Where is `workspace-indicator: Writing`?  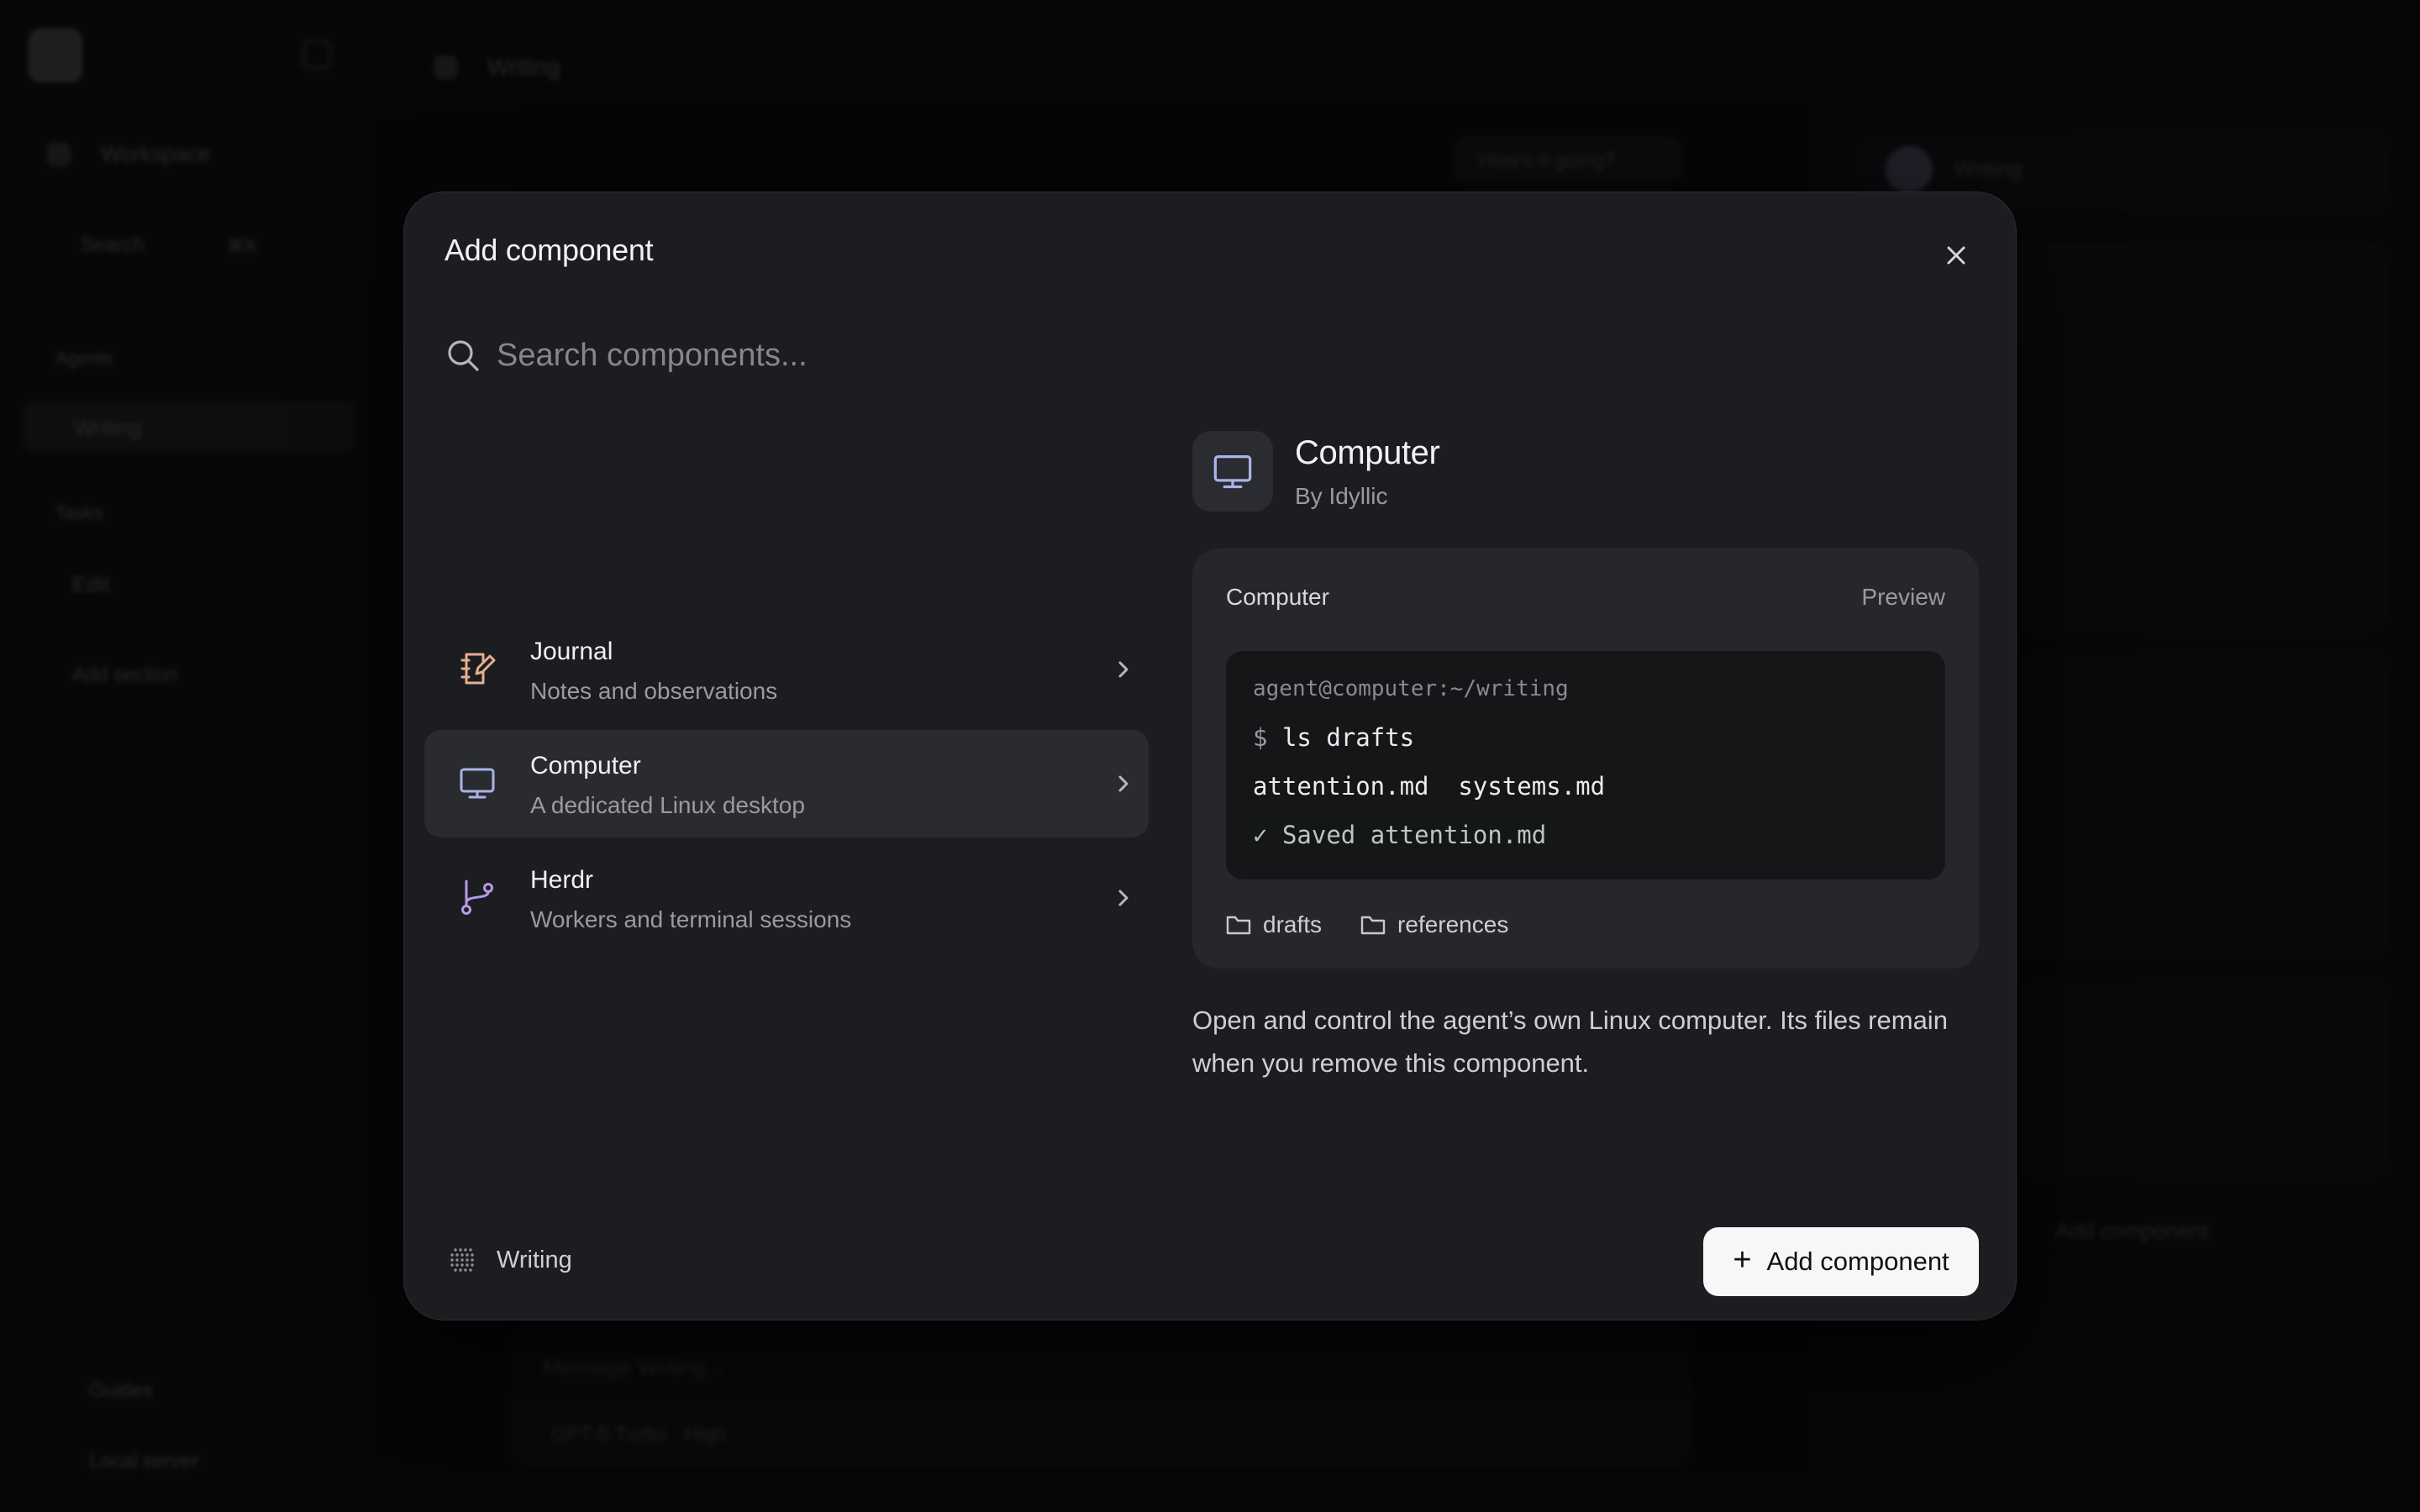 workspace-indicator: Writing is located at coordinates (509, 1260).